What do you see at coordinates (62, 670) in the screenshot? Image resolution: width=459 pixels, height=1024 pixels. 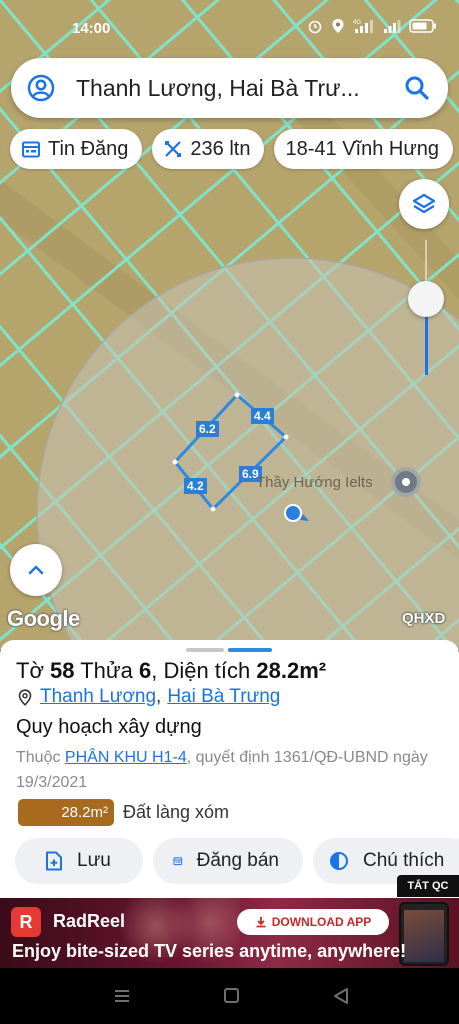 I see `to-number: 58` at bounding box center [62, 670].